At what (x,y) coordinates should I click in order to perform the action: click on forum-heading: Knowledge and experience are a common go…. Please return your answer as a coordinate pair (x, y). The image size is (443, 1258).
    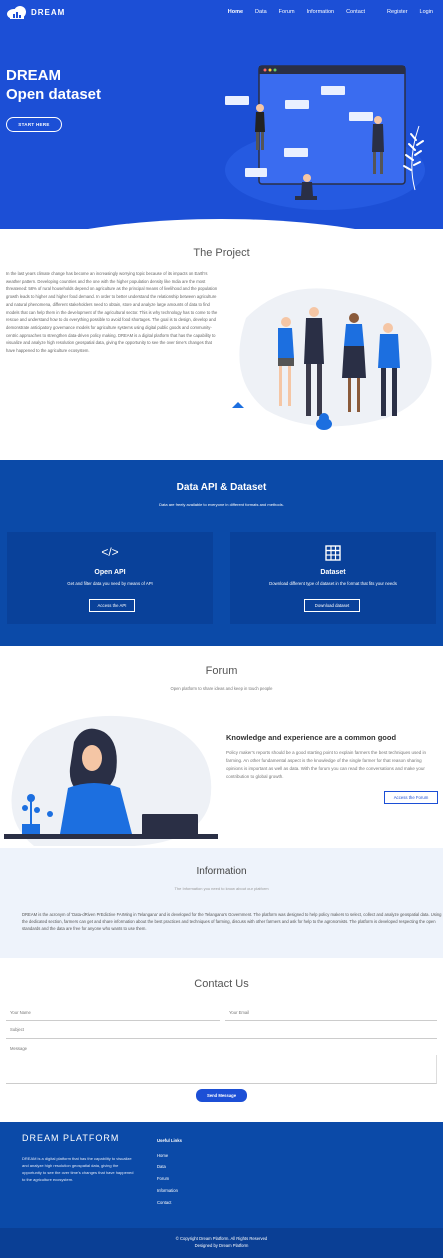
    Looking at the image, I should click on (311, 737).